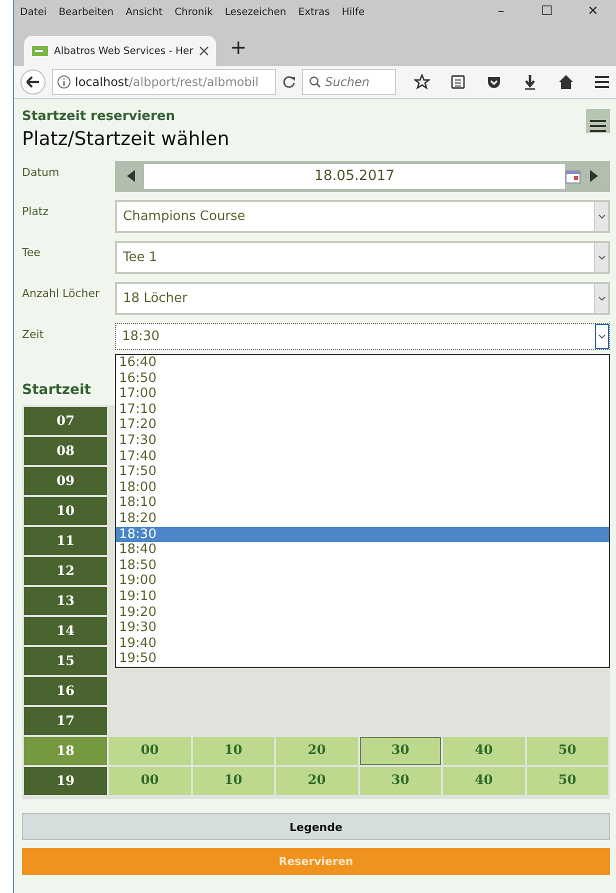 This screenshot has width=616, height=893. I want to click on hour-cell: 14, so click(65, 631).